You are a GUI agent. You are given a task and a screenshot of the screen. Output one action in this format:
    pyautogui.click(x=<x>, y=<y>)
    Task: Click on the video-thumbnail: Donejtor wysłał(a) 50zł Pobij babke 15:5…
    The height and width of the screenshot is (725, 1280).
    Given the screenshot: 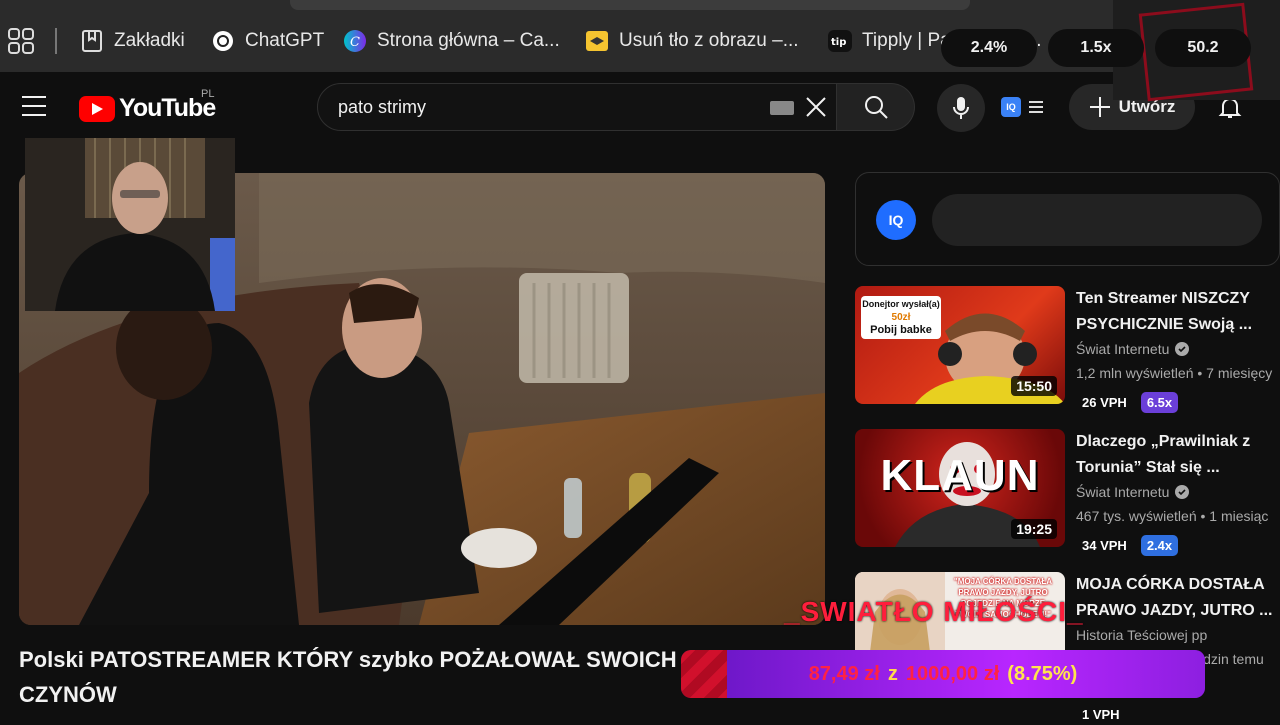 What is the action you would take?
    pyautogui.click(x=960, y=345)
    